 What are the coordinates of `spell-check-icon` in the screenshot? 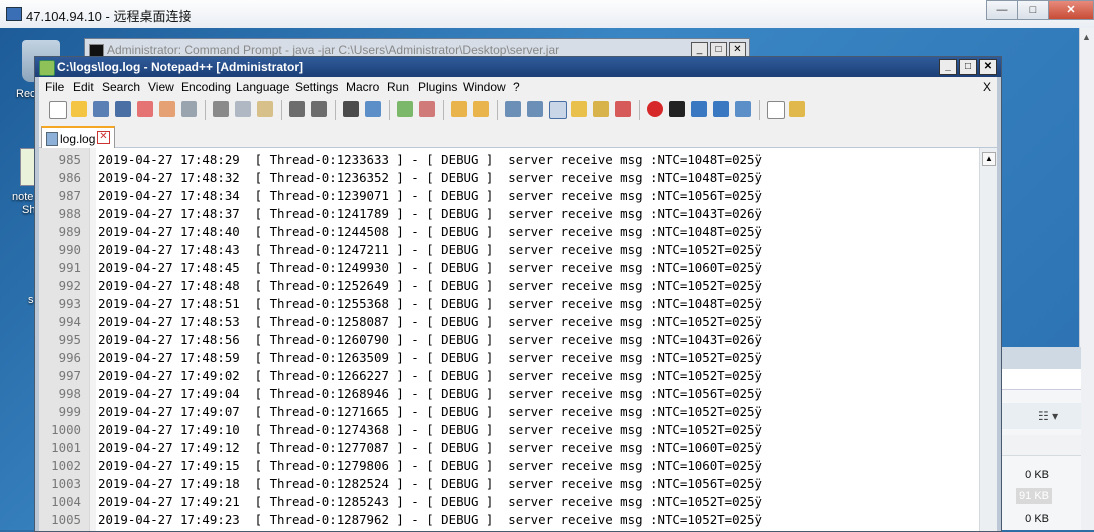 It's located at (776, 110).